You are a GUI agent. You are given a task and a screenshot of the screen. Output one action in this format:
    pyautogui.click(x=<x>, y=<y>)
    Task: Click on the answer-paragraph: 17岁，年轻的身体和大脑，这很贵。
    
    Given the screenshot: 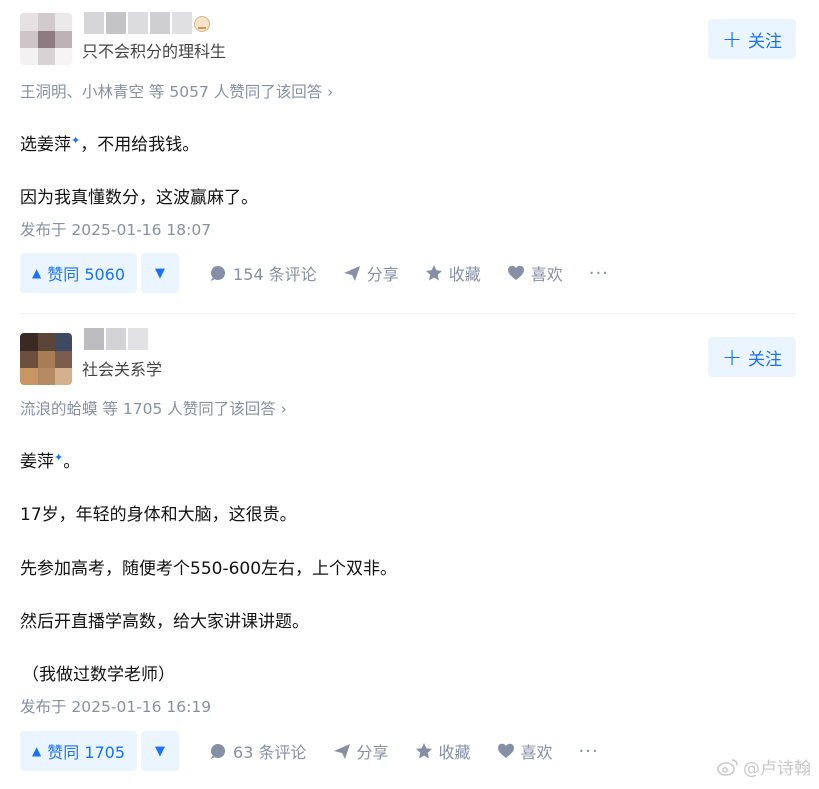 What is the action you would take?
    pyautogui.click(x=158, y=515)
    